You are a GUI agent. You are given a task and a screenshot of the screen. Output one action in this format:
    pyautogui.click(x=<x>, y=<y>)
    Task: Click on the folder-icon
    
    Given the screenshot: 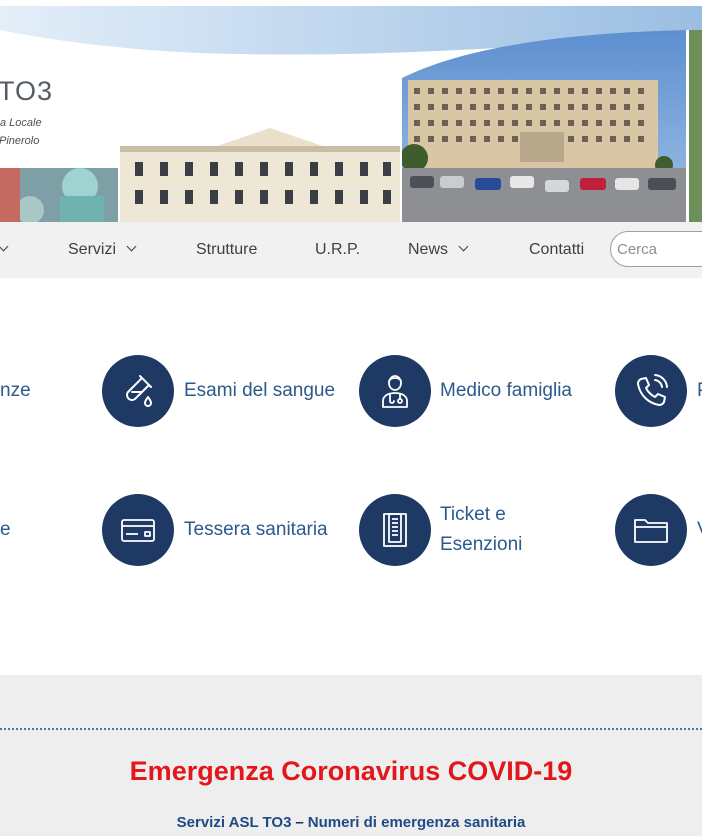 What is the action you would take?
    pyautogui.click(x=651, y=530)
    